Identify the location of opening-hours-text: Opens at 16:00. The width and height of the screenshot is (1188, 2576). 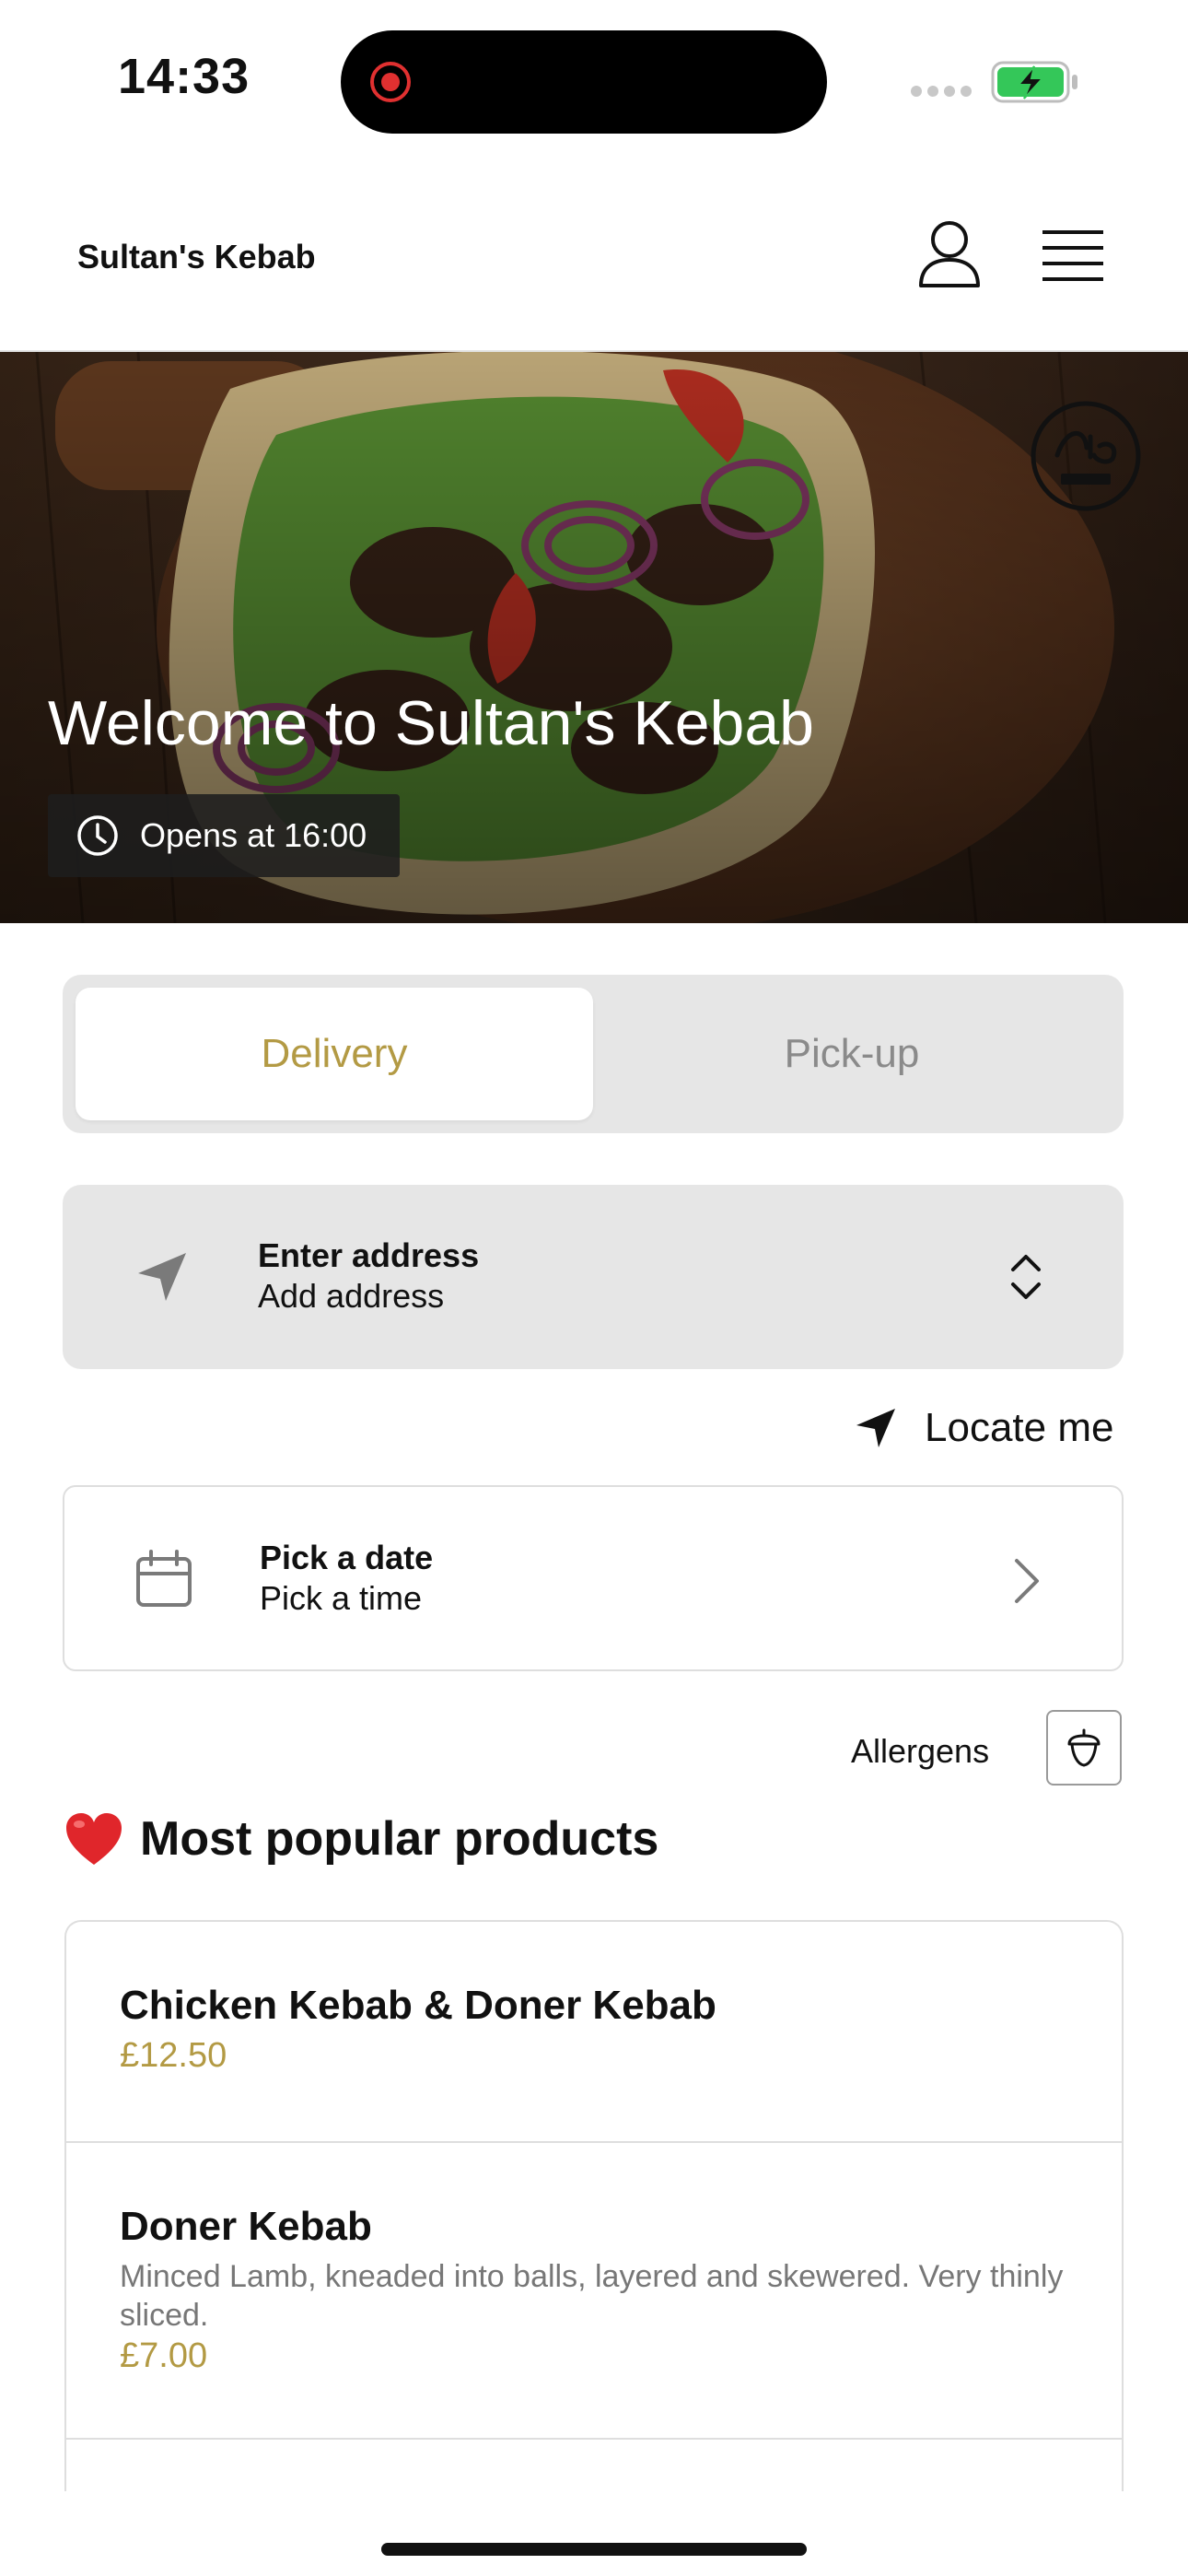
(253, 835).